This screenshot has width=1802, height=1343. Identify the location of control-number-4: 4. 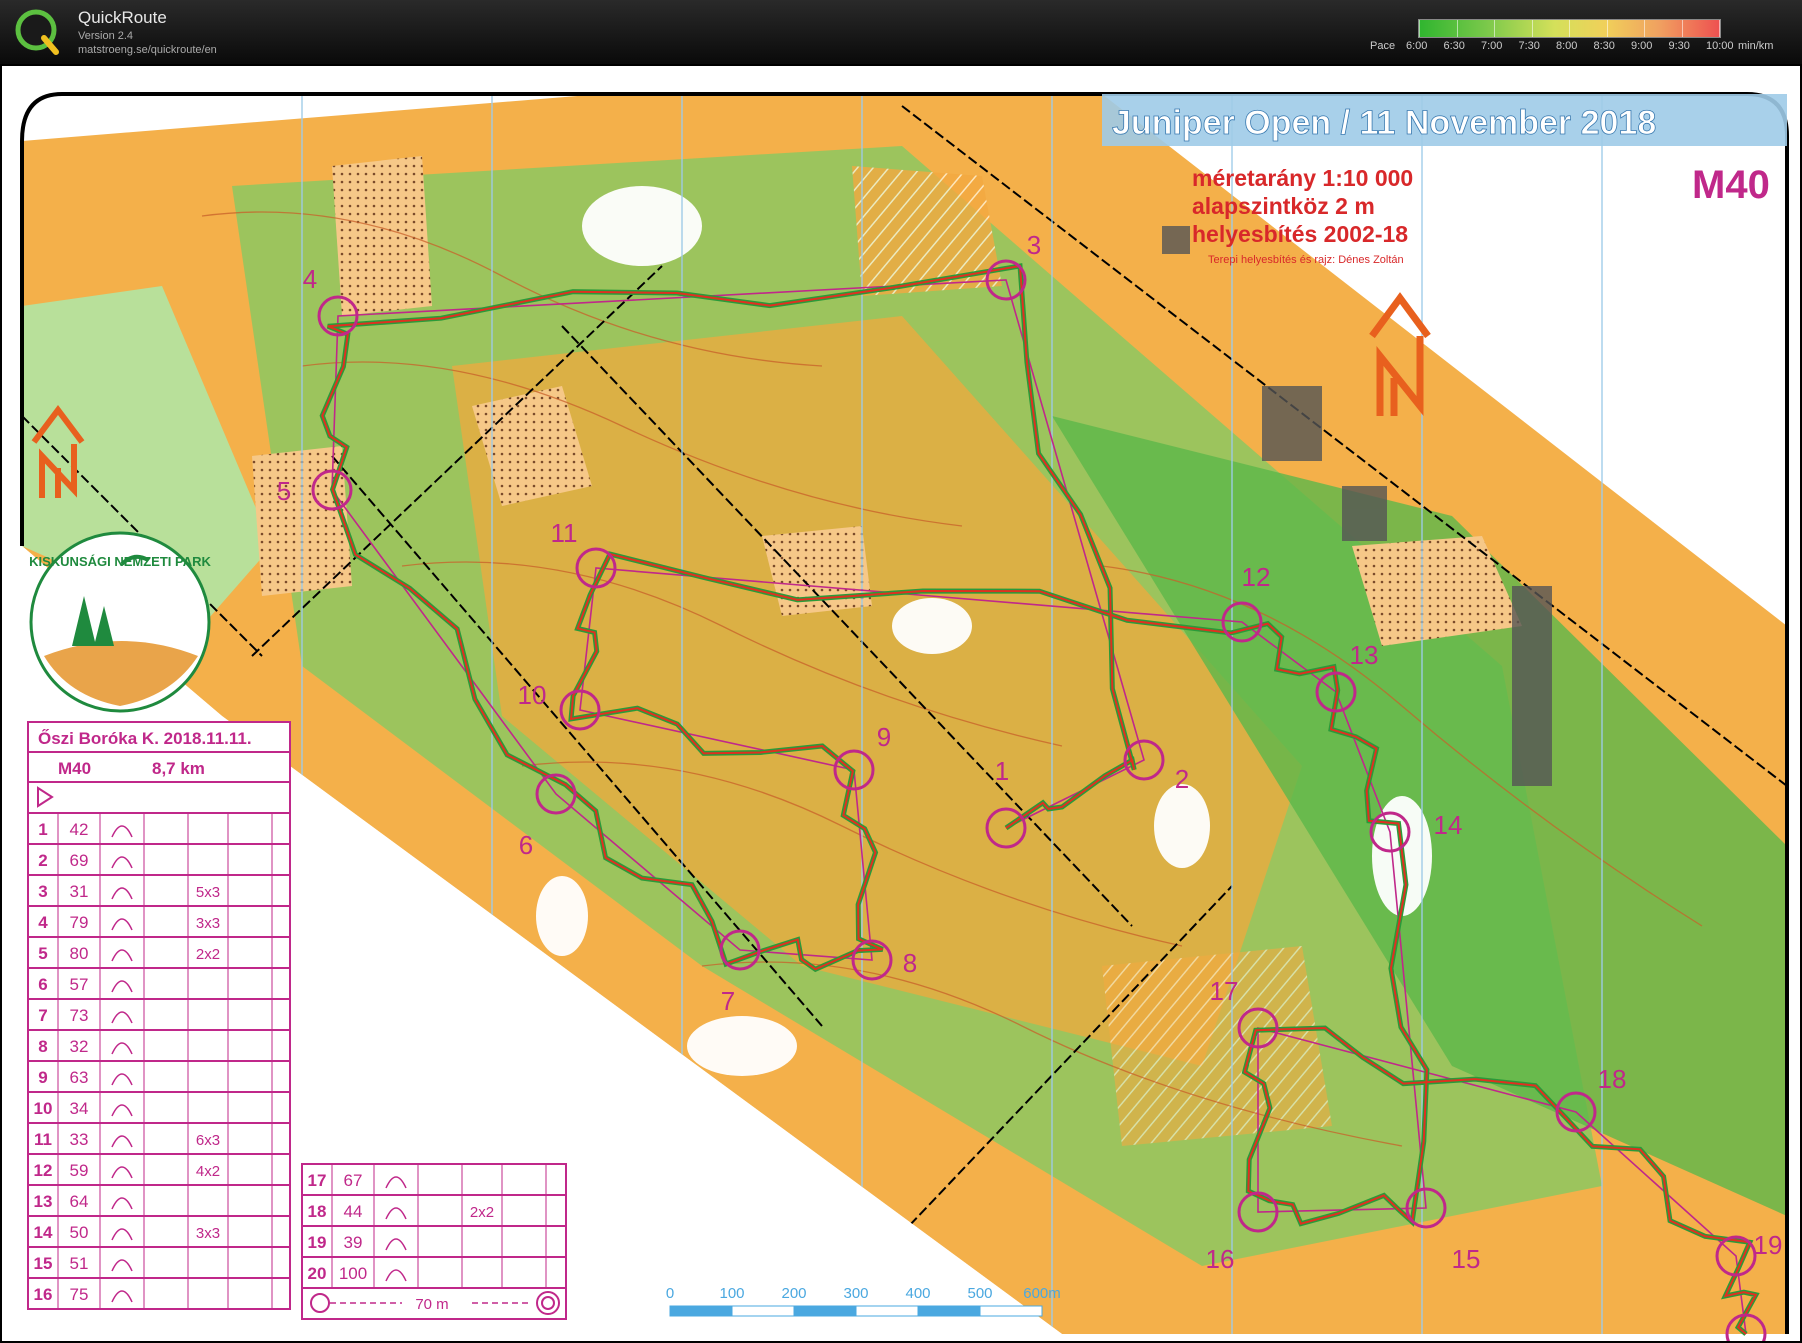
(310, 279).